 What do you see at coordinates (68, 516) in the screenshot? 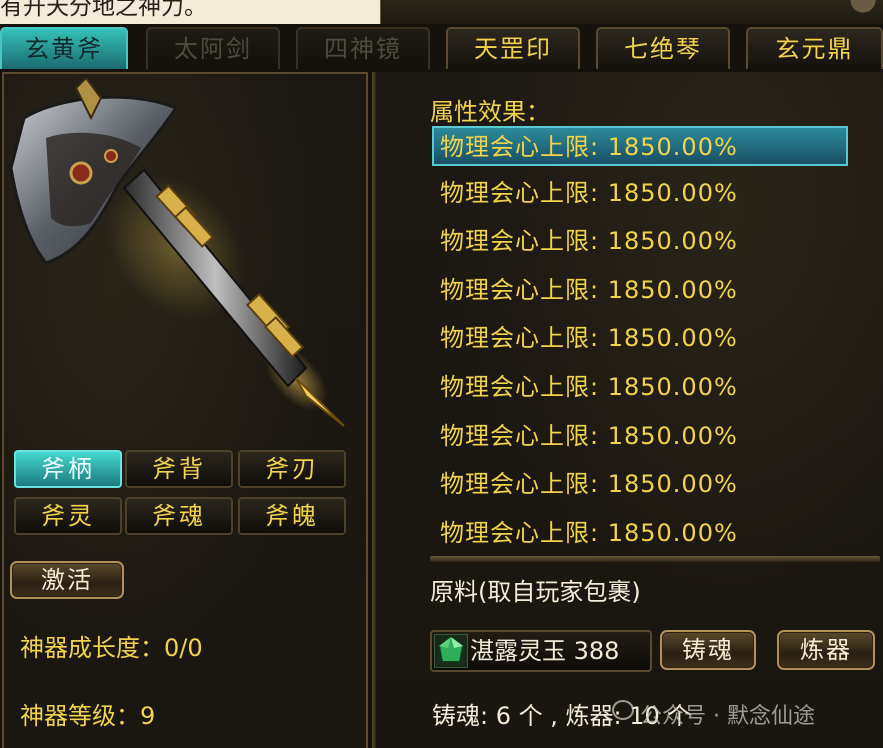
I see `part-button-fuling: 斧灵` at bounding box center [68, 516].